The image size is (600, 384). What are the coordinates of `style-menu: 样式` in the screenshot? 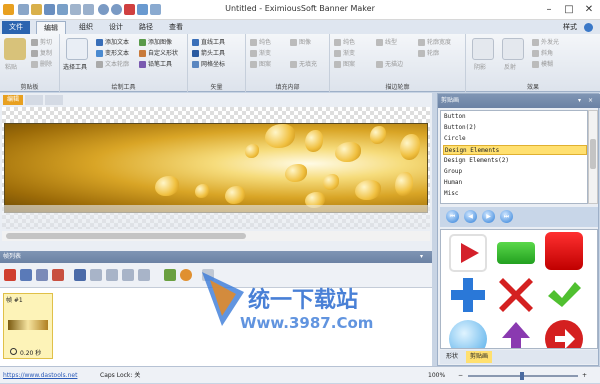 It's located at (570, 27).